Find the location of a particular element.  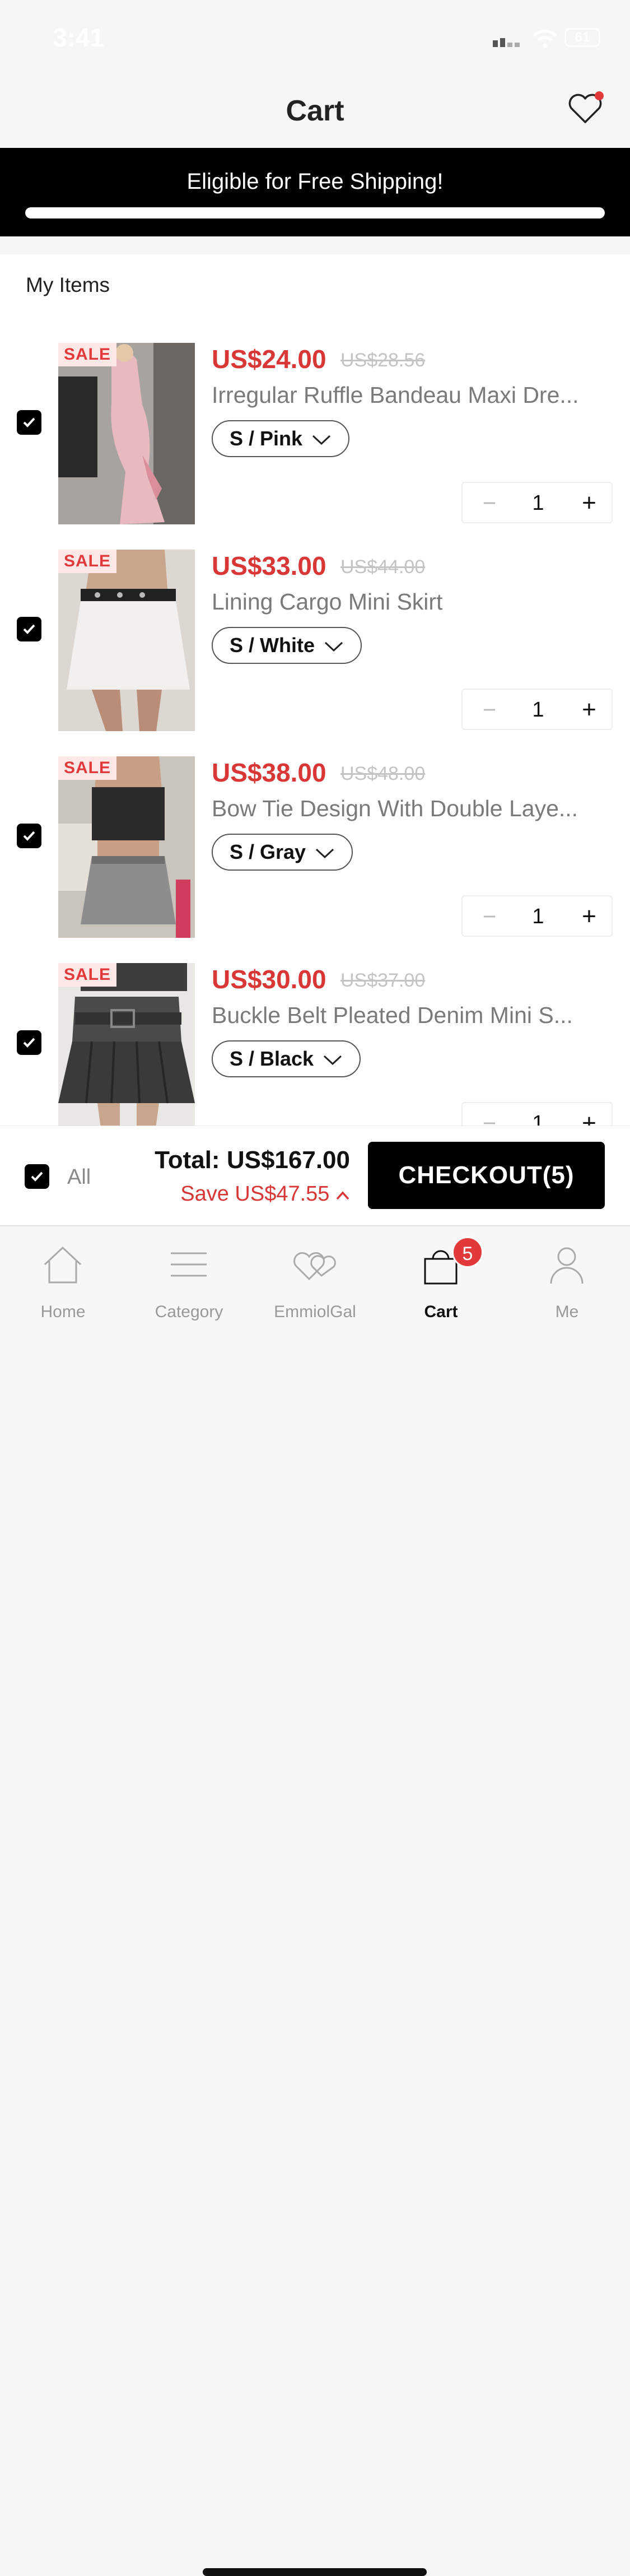

section-title: My Items is located at coordinates (68, 284).